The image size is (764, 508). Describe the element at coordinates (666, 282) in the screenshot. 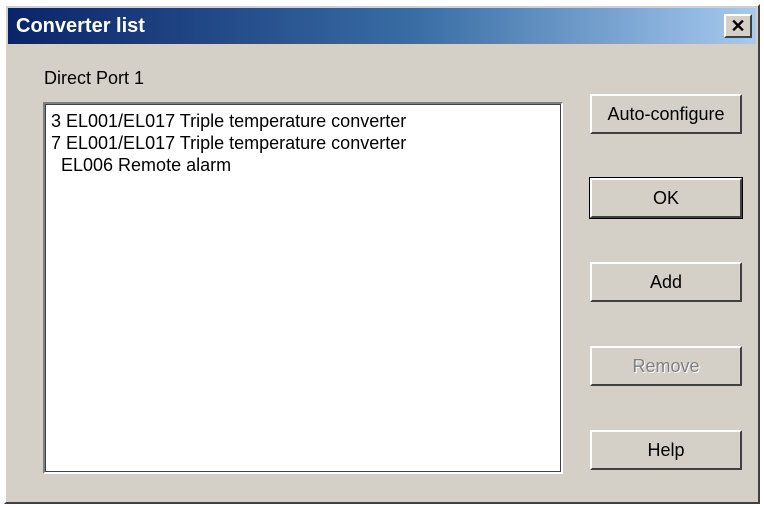

I see `add-button: Add` at that location.